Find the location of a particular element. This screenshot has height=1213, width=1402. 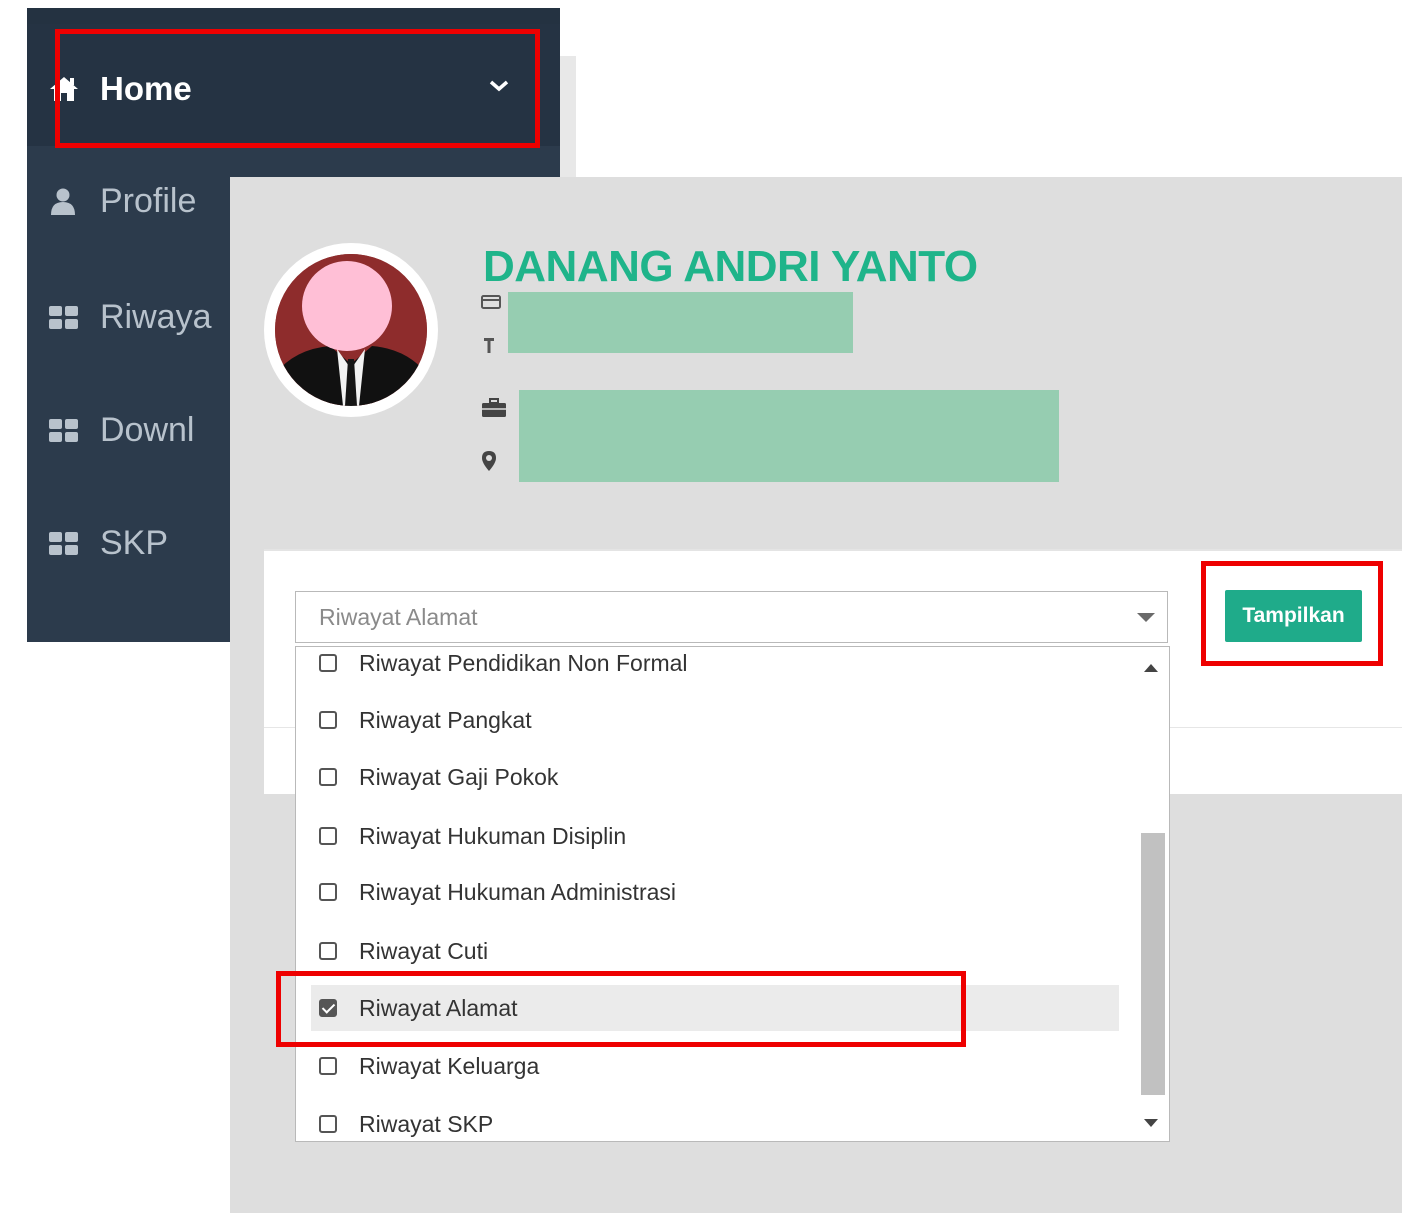

option-label: Riwayat Keluarga is located at coordinates (449, 1065).